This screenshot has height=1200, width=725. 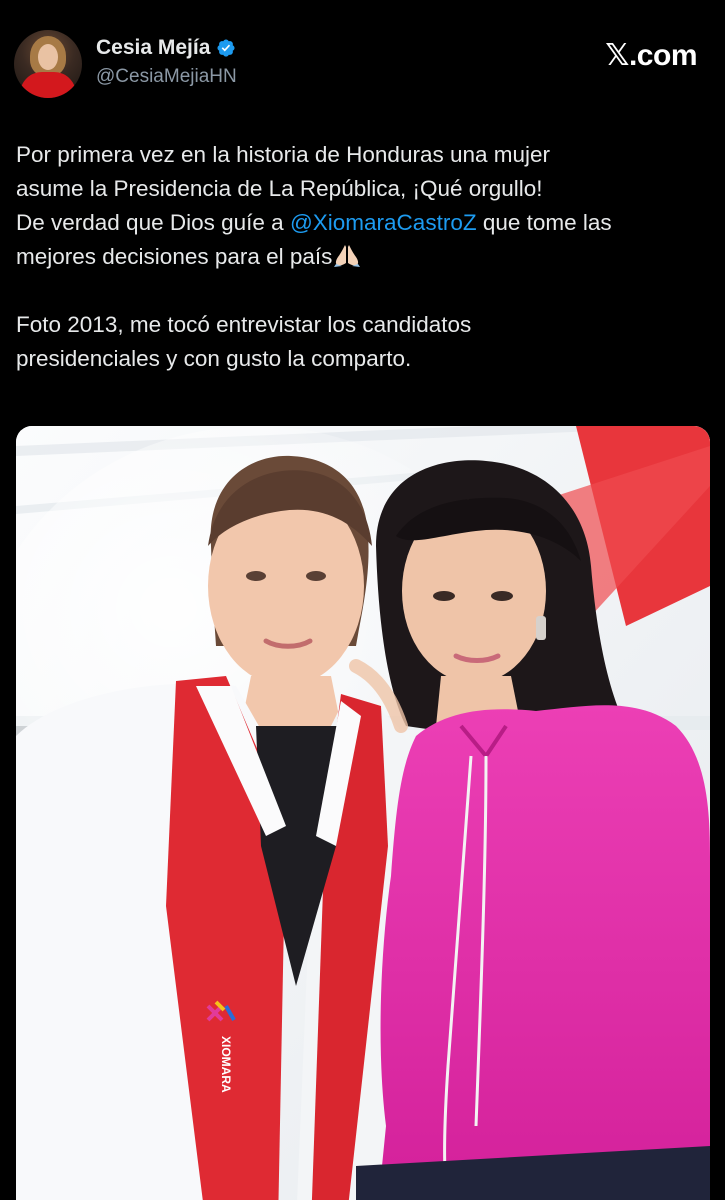 I want to click on brand-suffix: .com, so click(x=663, y=55).